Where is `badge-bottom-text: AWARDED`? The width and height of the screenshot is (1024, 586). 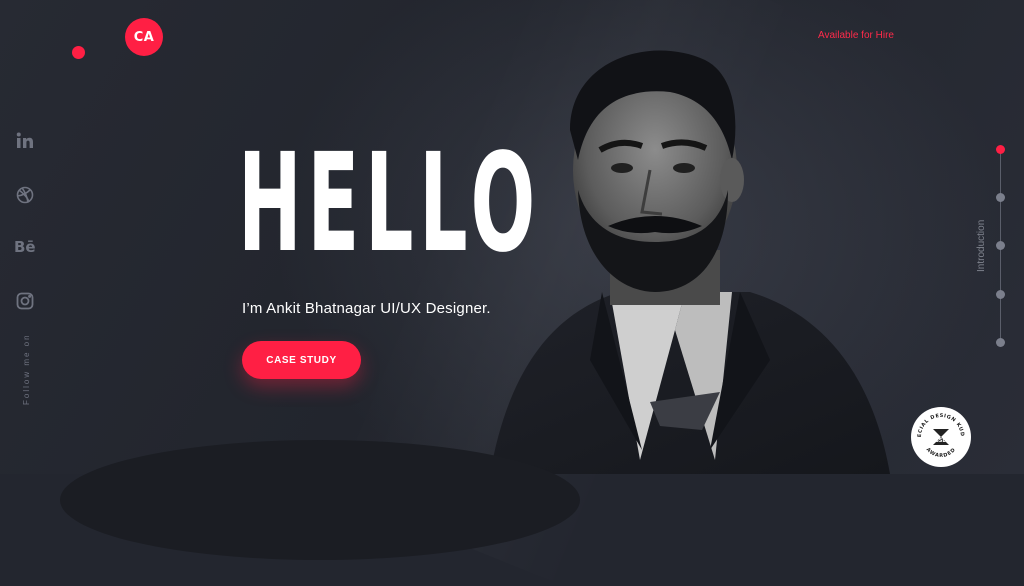
badge-bottom-text: AWARDED is located at coordinates (941, 453).